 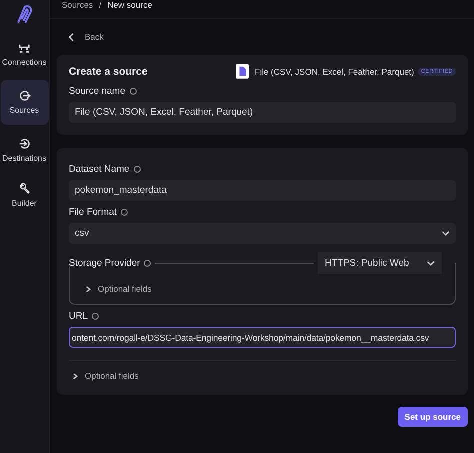 What do you see at coordinates (24, 189) in the screenshot?
I see `wrench-icon` at bounding box center [24, 189].